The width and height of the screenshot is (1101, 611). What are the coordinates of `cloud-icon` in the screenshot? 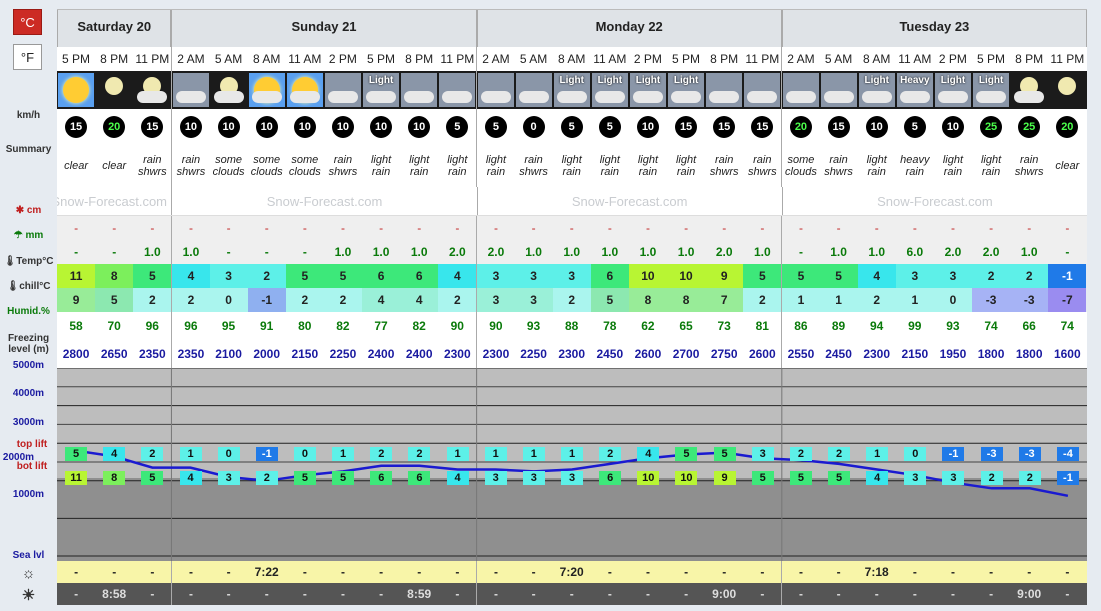 It's located at (800, 90).